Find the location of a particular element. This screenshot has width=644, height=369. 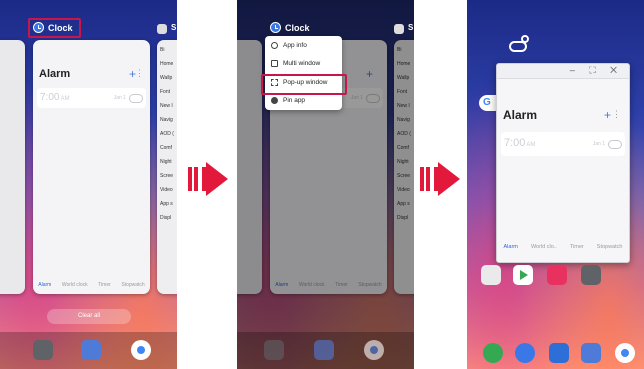

weather-icon is located at coordinates (520, 44).